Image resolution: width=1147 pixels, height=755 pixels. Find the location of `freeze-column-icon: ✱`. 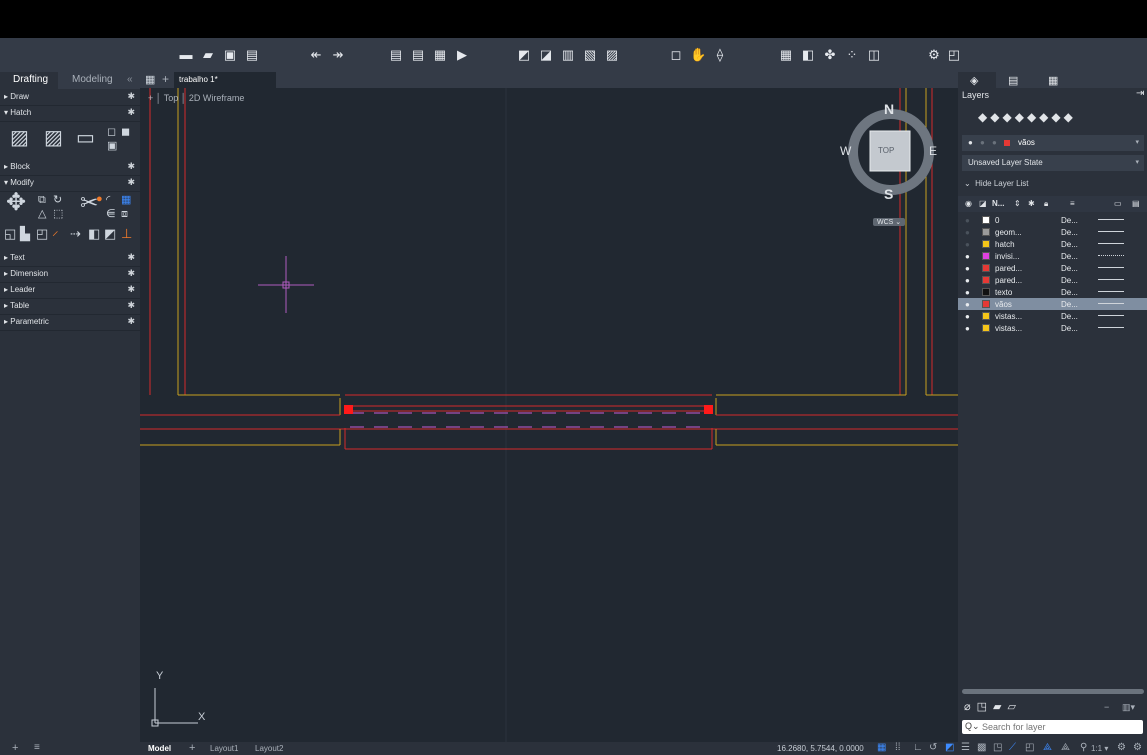

freeze-column-icon: ✱ is located at coordinates (1031, 203).